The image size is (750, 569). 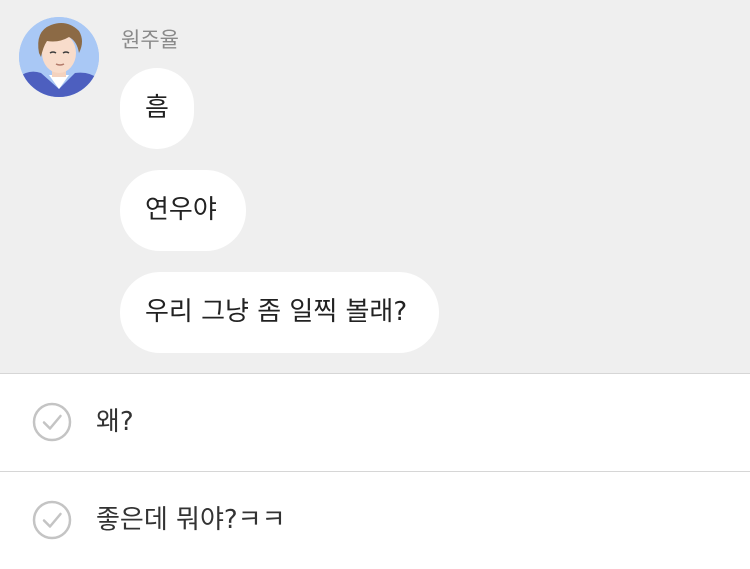 What do you see at coordinates (279, 312) in the screenshot?
I see `message-bubble: 우리 그냥 좀 일찍 볼래?` at bounding box center [279, 312].